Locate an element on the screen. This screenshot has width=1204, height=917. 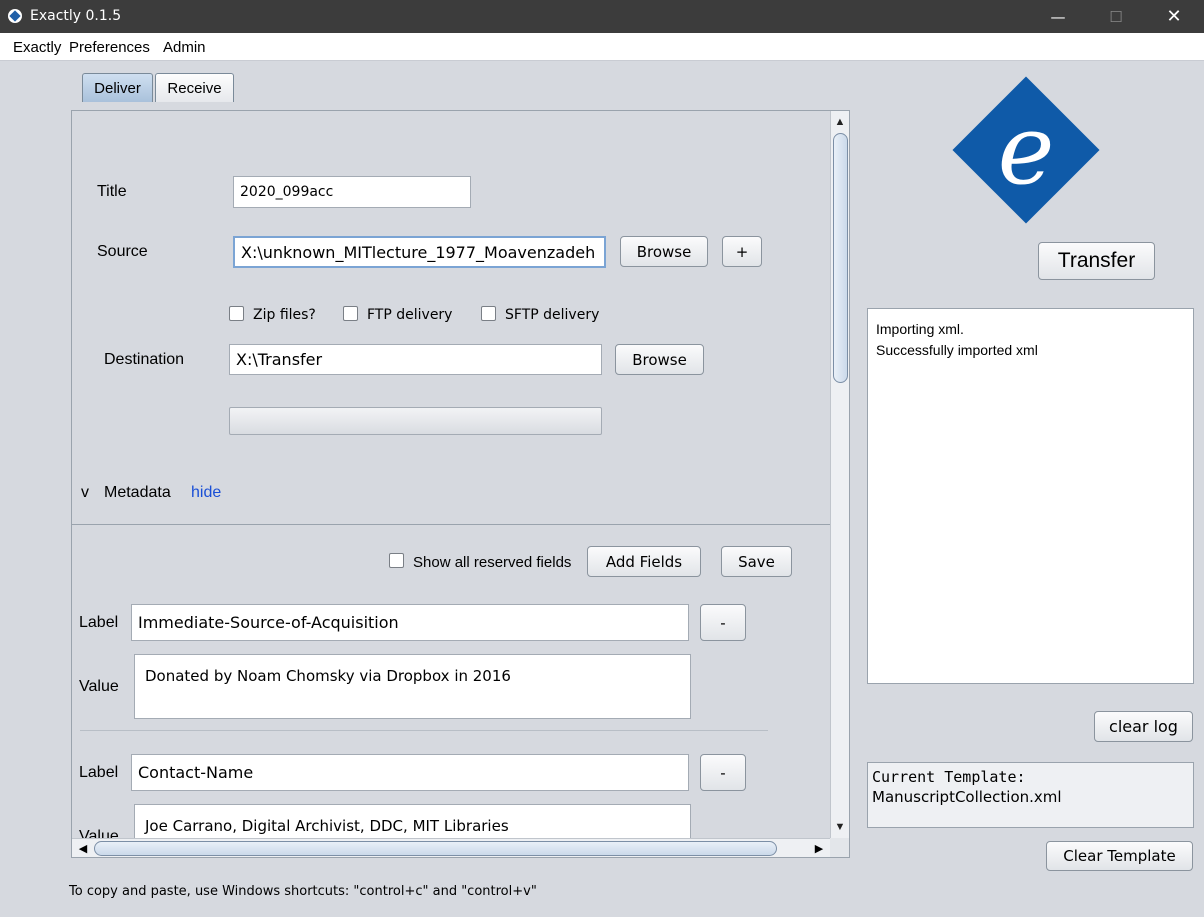
metadata-hide-link: hide is located at coordinates (206, 493).